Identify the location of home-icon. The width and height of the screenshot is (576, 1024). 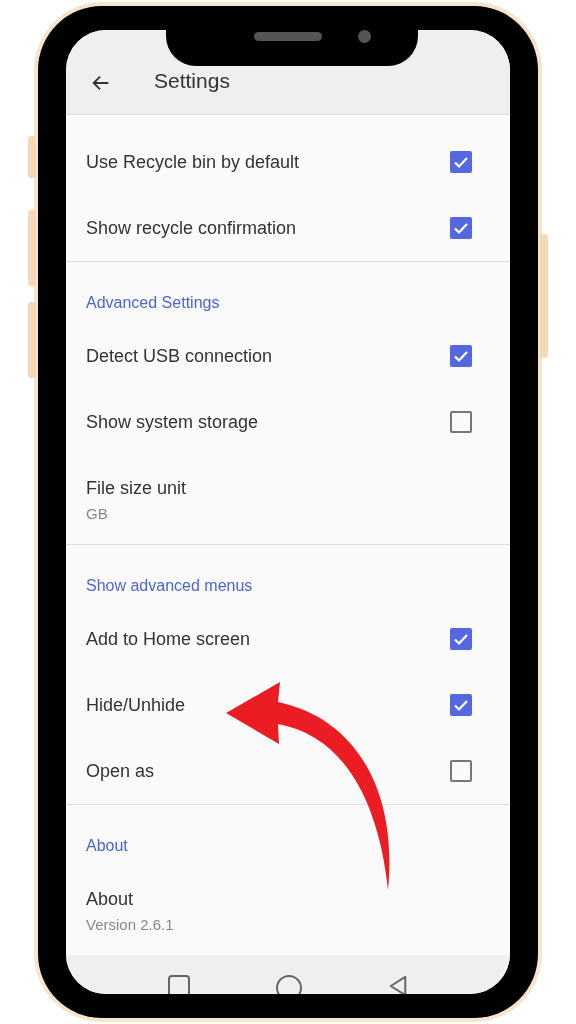
(289, 984).